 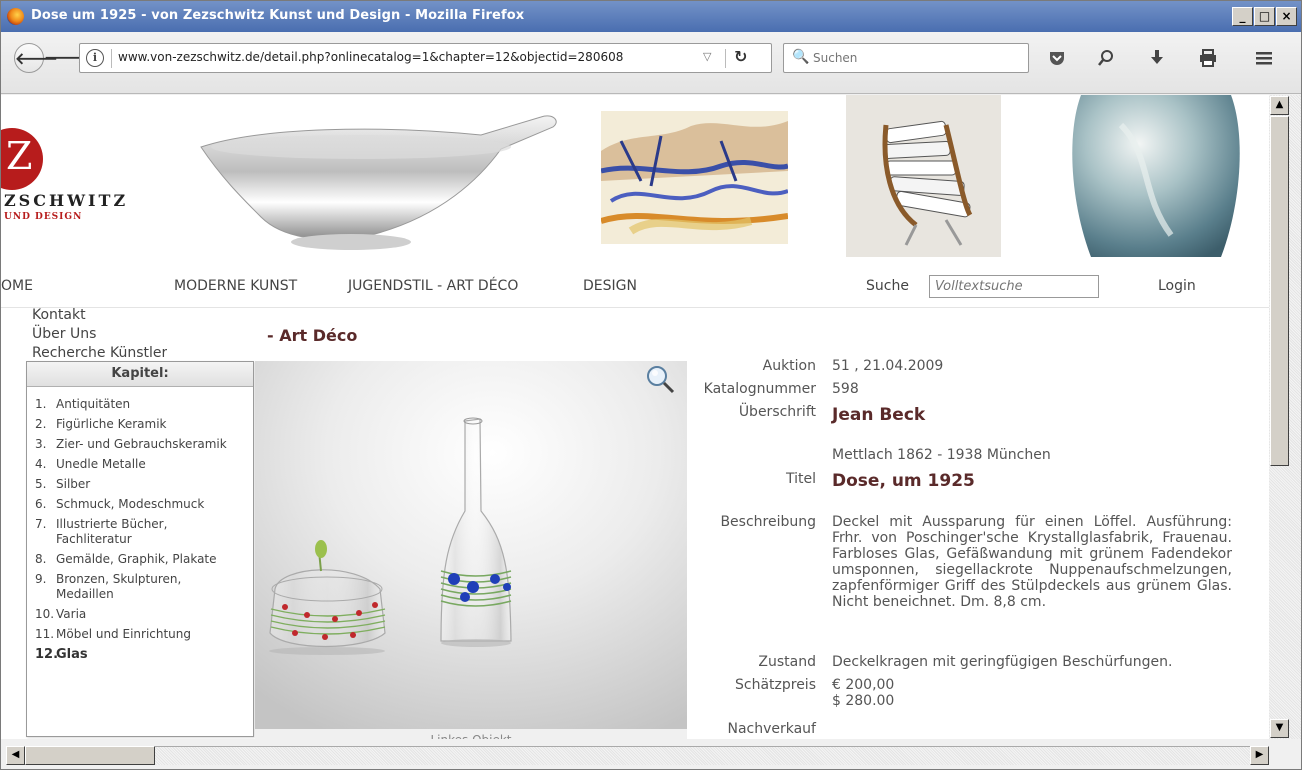 I want to click on forward-icon: 🡒, so click(x=65, y=57).